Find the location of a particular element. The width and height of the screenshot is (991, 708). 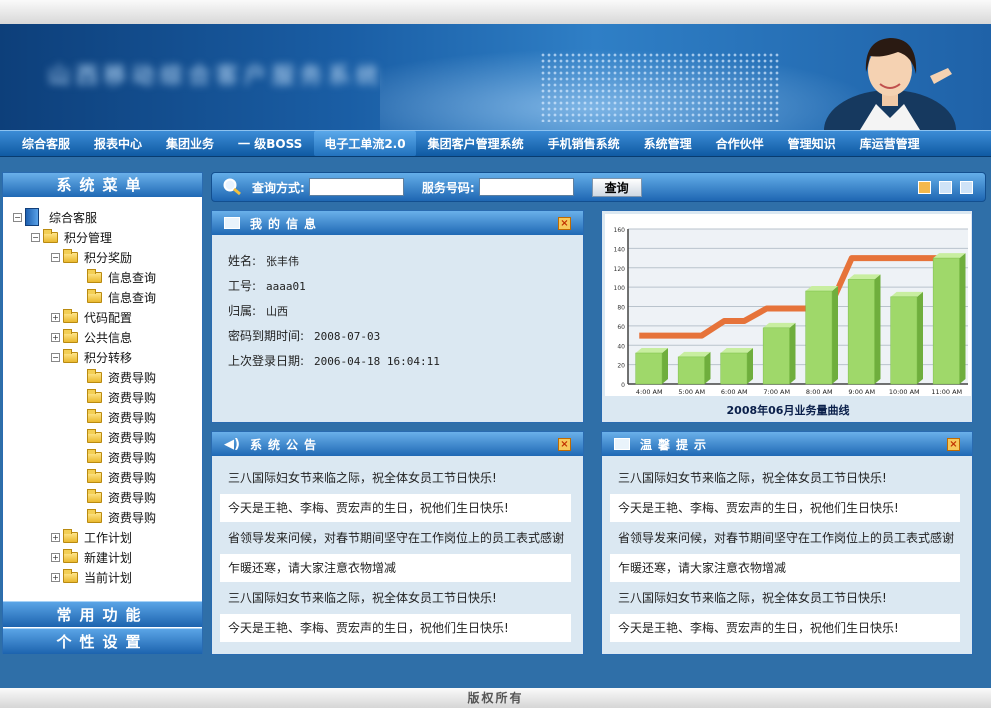

my-info-header: 我的信息 × is located at coordinates (397, 223).